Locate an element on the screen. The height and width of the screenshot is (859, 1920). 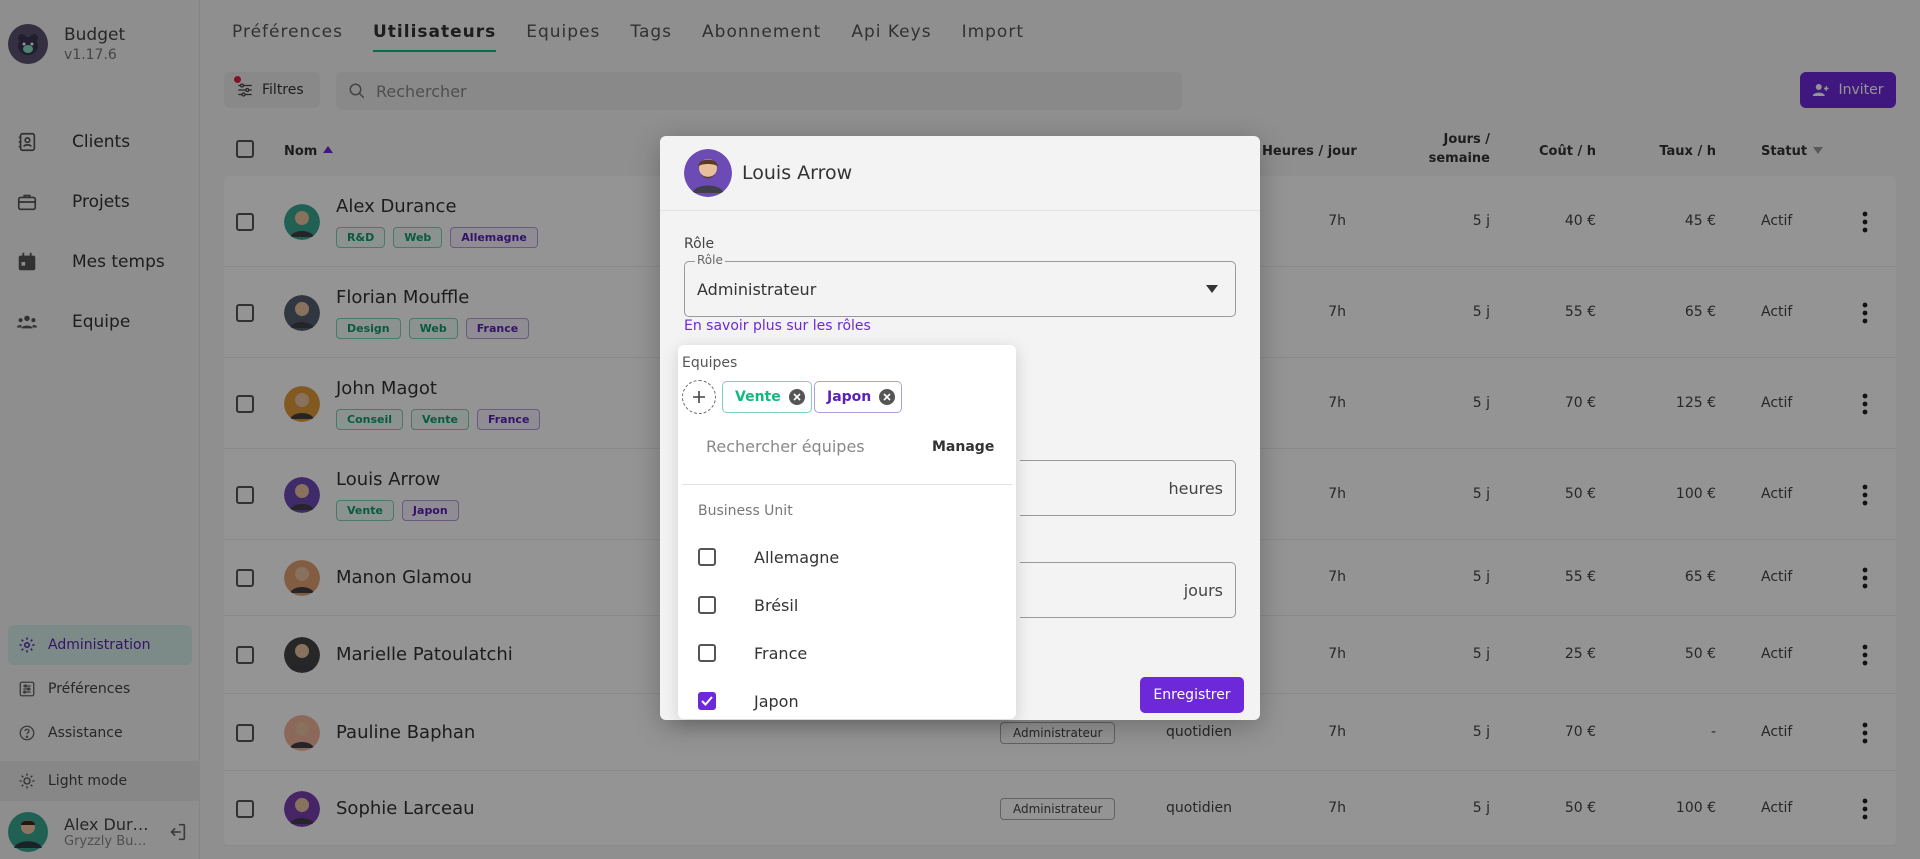
avatar is located at coordinates (708, 173).